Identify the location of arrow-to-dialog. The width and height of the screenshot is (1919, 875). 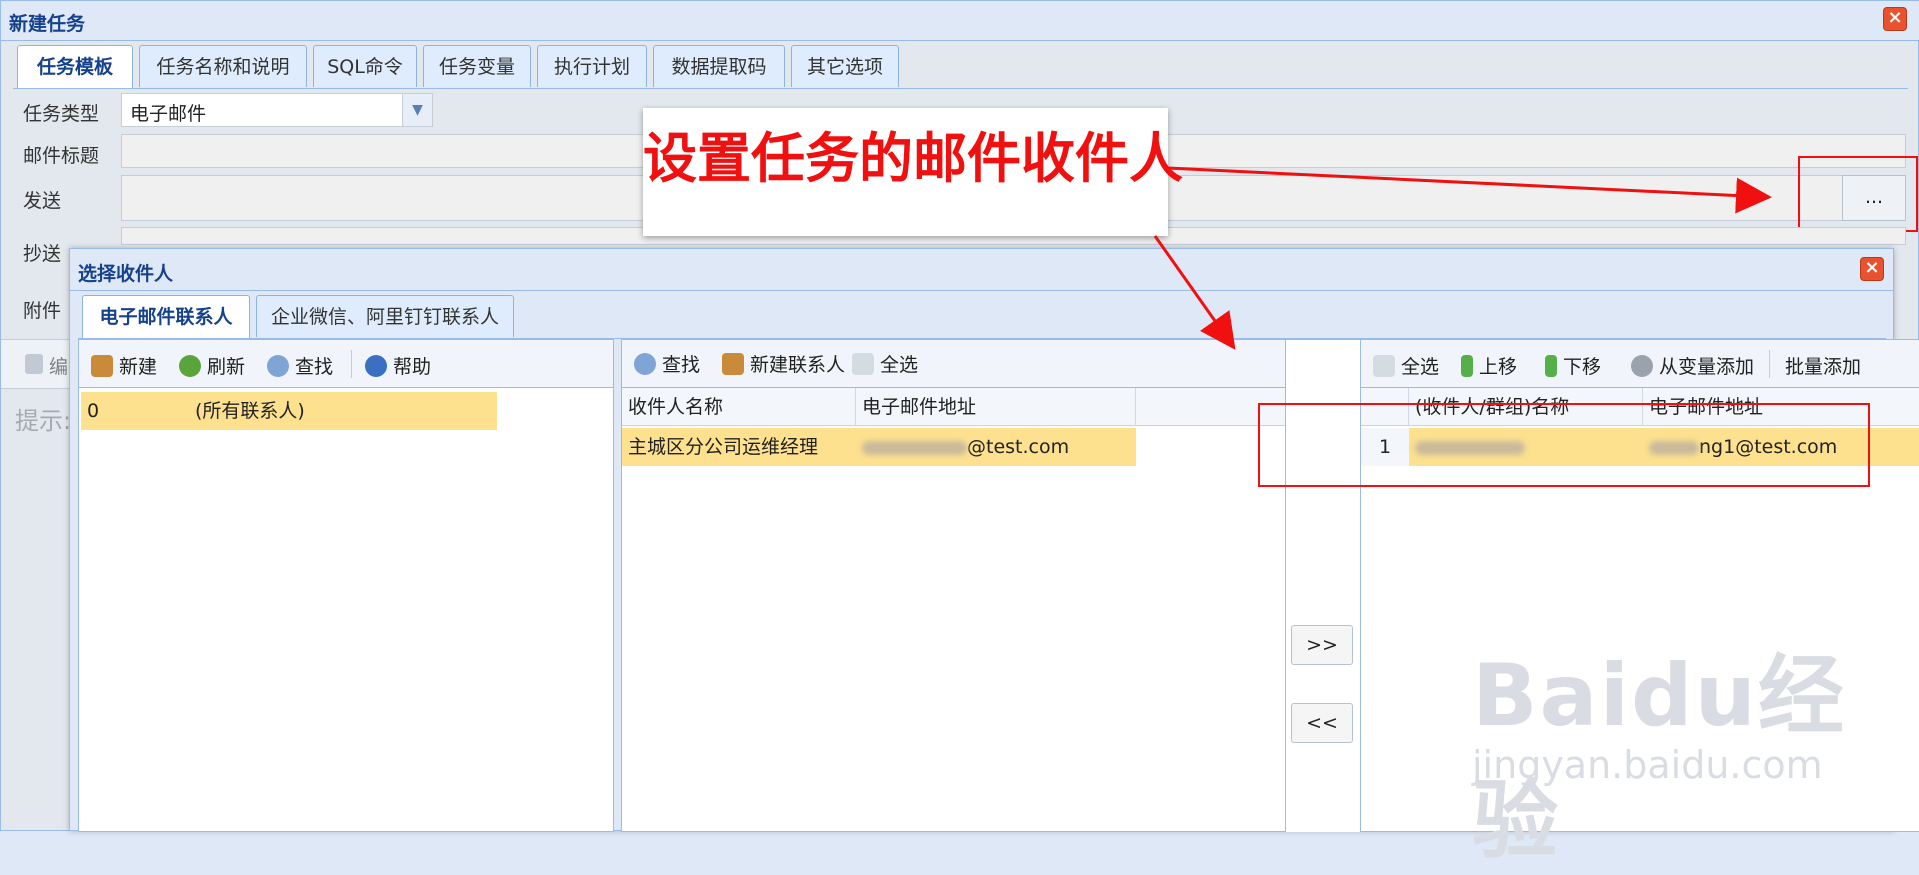
(1194, 292).